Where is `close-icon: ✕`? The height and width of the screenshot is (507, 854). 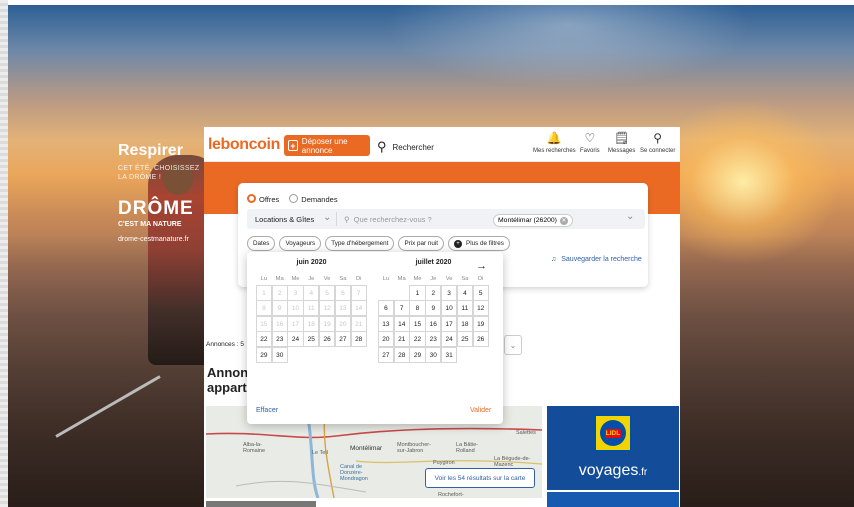
close-icon: ✕ is located at coordinates (563, 220).